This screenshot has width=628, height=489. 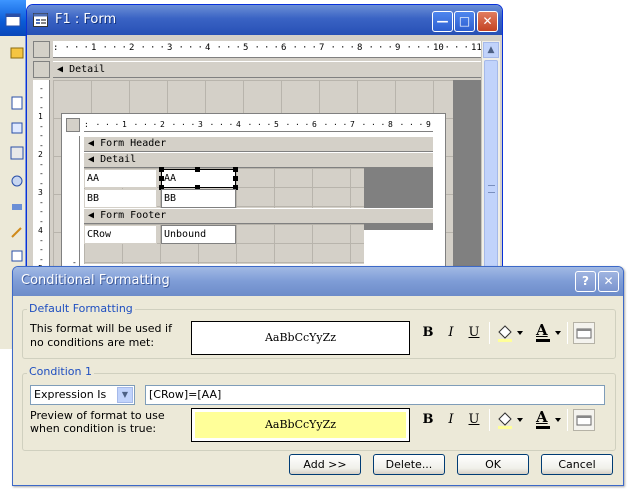 What do you see at coordinates (133, 215) in the screenshot?
I see `form-footer-section-label: Form Footer` at bounding box center [133, 215].